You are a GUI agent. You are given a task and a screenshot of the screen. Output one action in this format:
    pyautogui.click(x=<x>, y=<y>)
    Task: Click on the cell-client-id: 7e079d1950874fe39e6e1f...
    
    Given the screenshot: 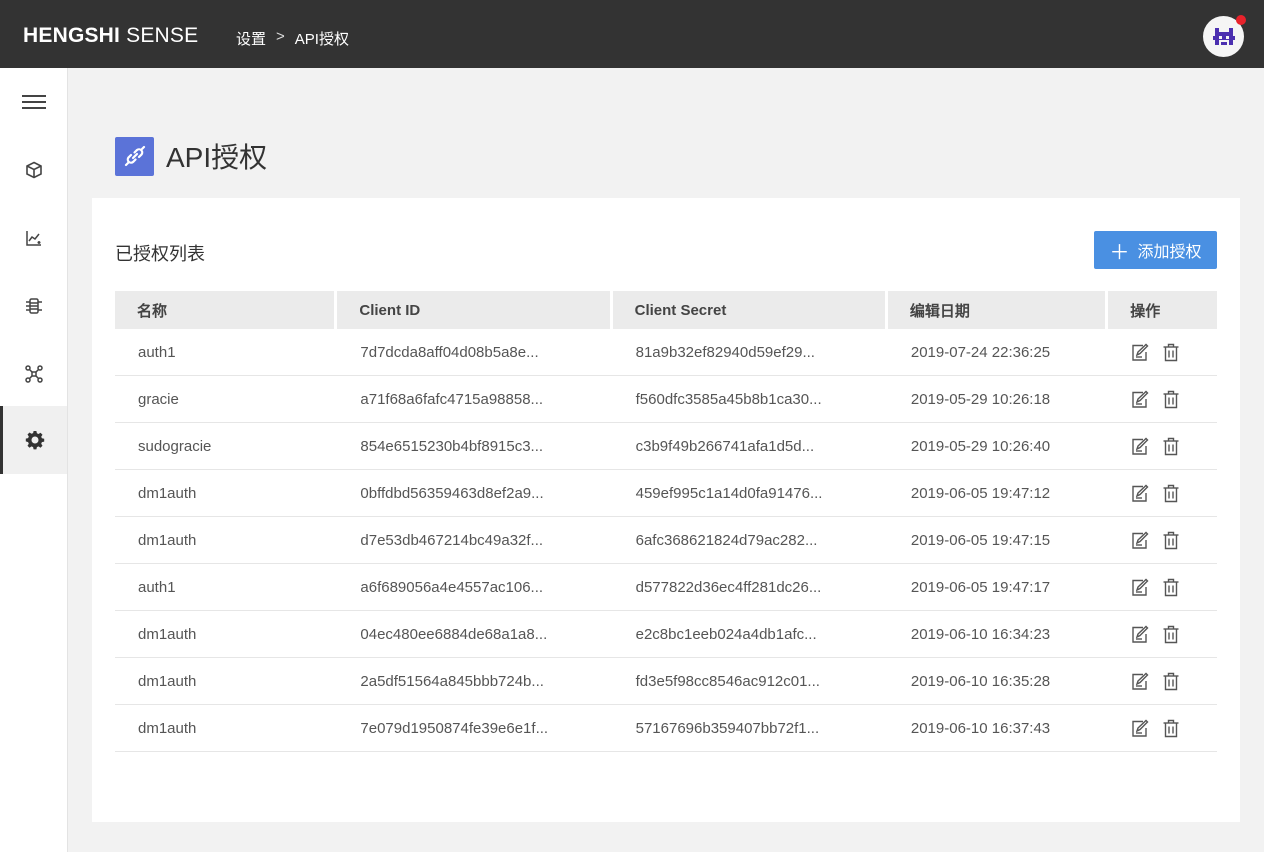 What is the action you would take?
    pyautogui.click(x=454, y=728)
    